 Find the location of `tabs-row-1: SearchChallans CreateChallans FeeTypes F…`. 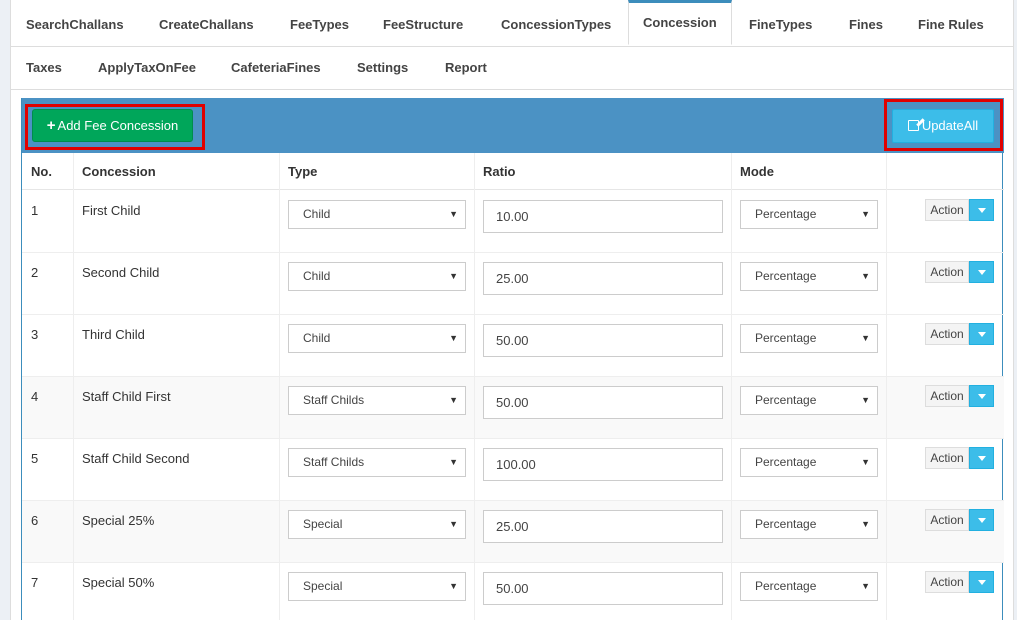

tabs-row-1: SearchChallans CreateChallans FeeTypes F… is located at coordinates (512, 23).